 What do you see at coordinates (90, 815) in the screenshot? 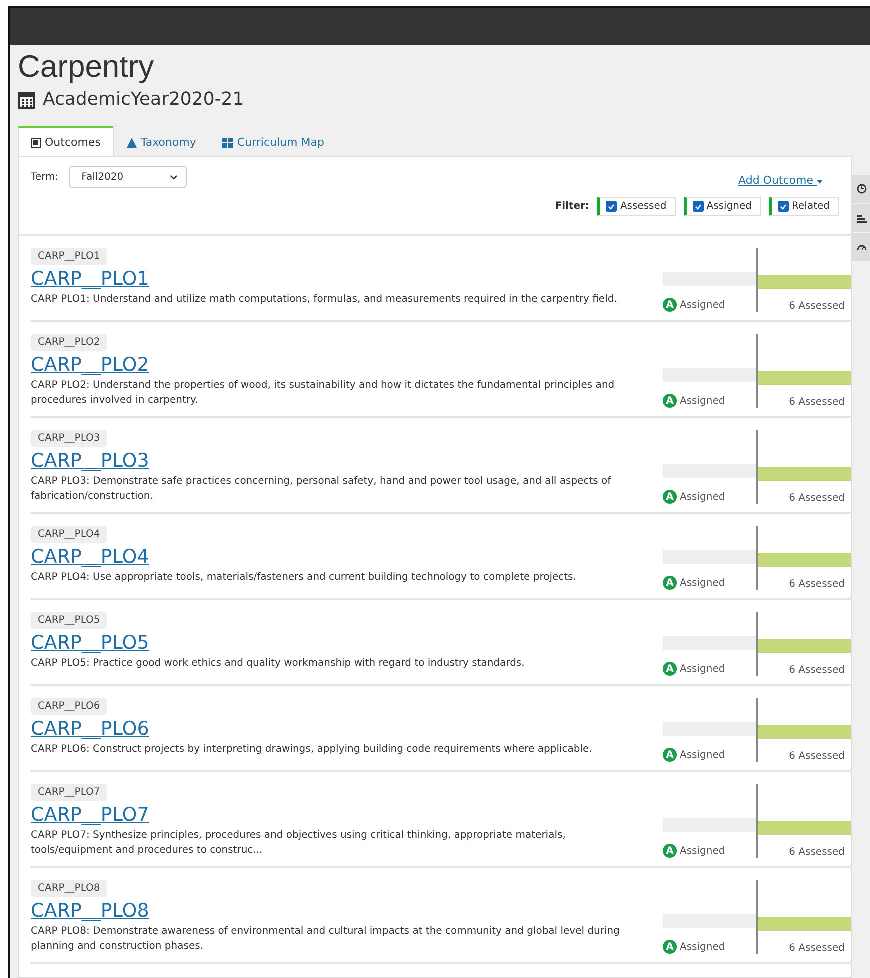
I see `outcome-title-link: CARP__PLO7` at bounding box center [90, 815].